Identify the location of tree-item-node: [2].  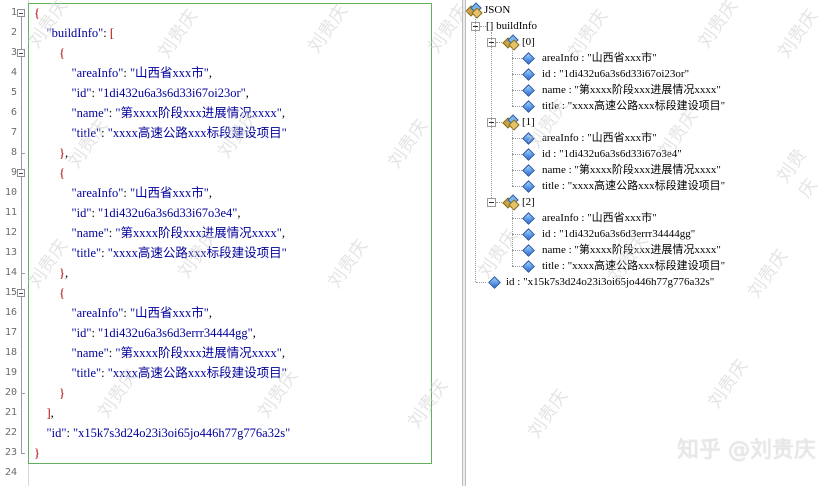
(528, 202).